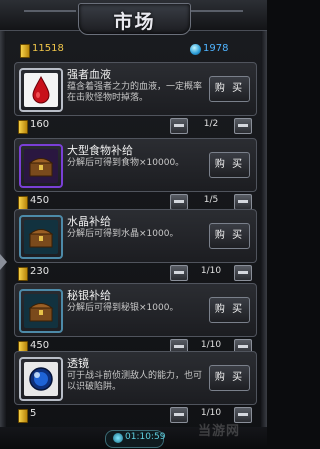 The width and height of the screenshot is (320, 449). I want to click on shop-item: 大型食物补给 分解后可得到食物×10000。 购 买 450 1/5, so click(133, 176).